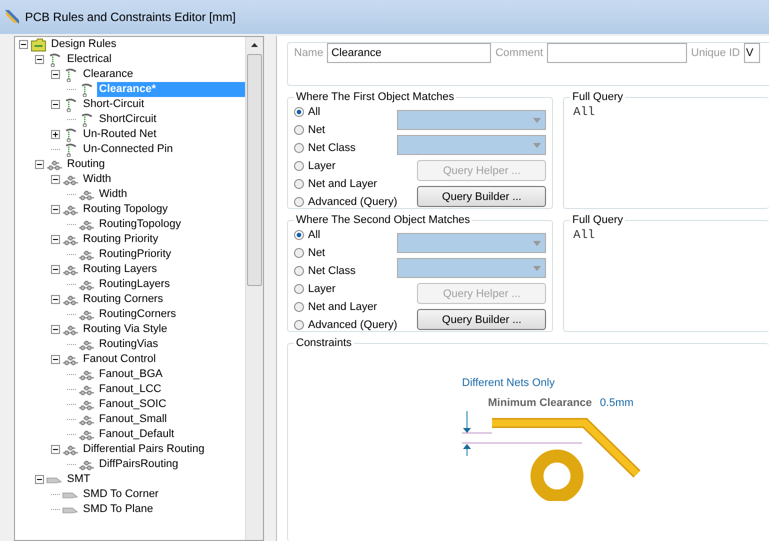  I want to click on tree-item: Fanout_Default, so click(136, 434).